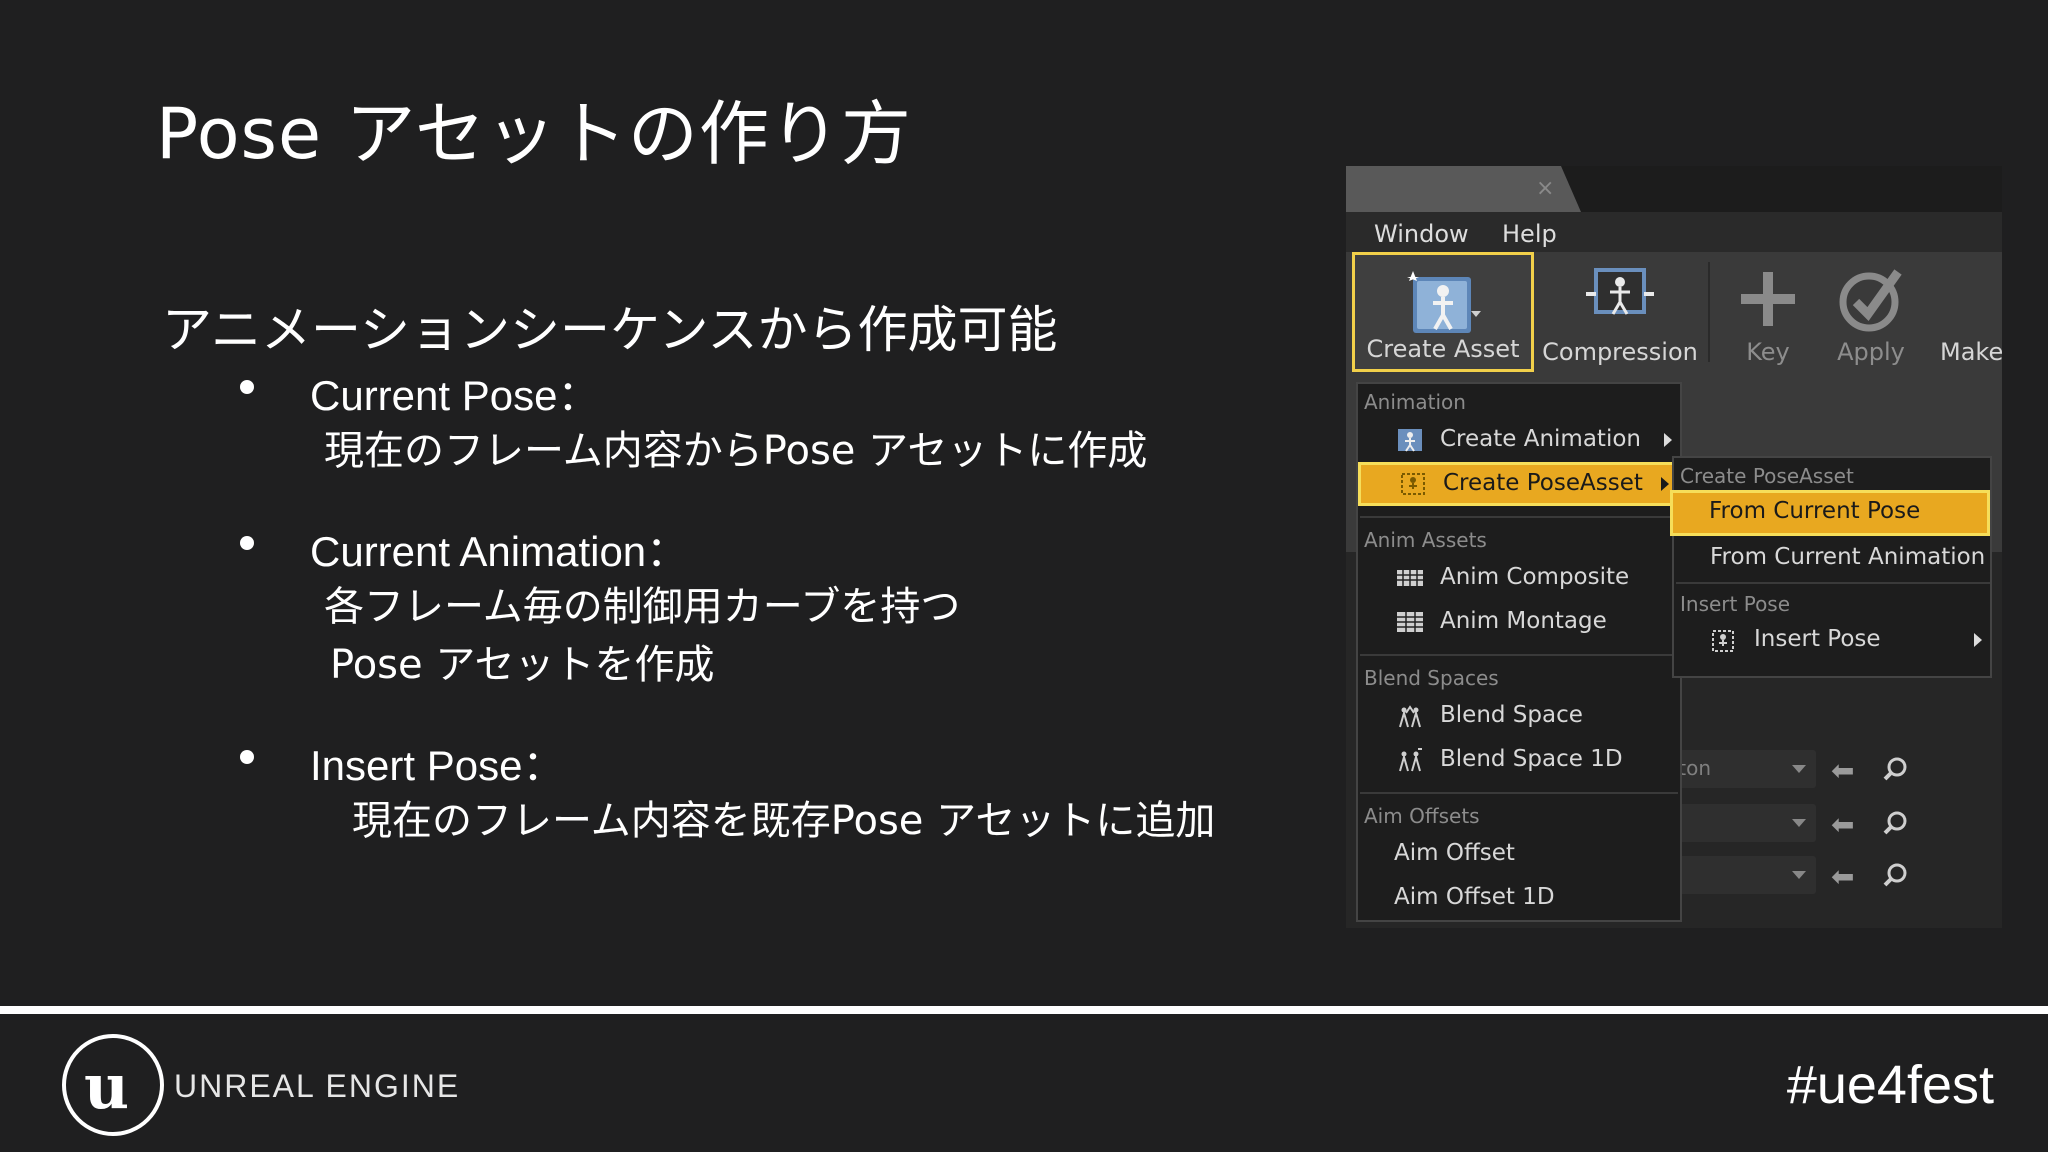 The width and height of the screenshot is (2048, 1152). Describe the element at coordinates (1519, 854) in the screenshot. I see `menu-item-aim-offset: Aim Offset` at that location.